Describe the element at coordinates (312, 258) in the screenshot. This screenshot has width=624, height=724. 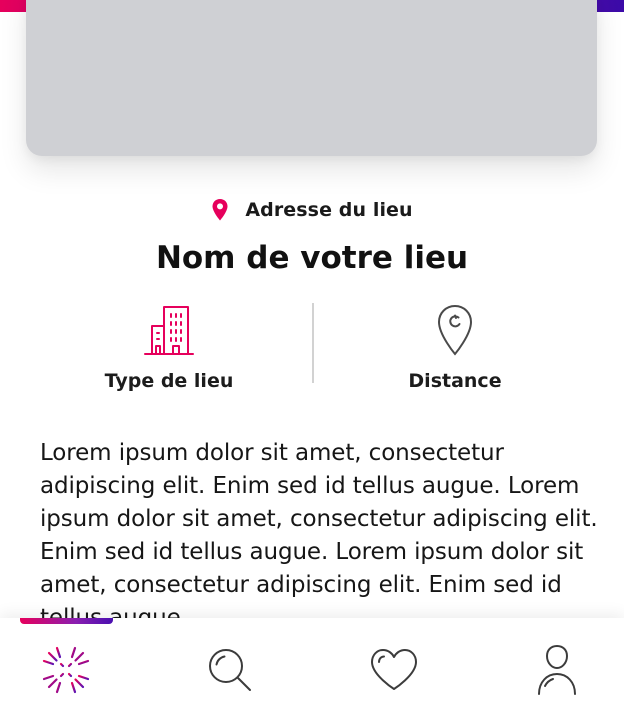
I see `venue-name: Nom de votre lieu` at that location.